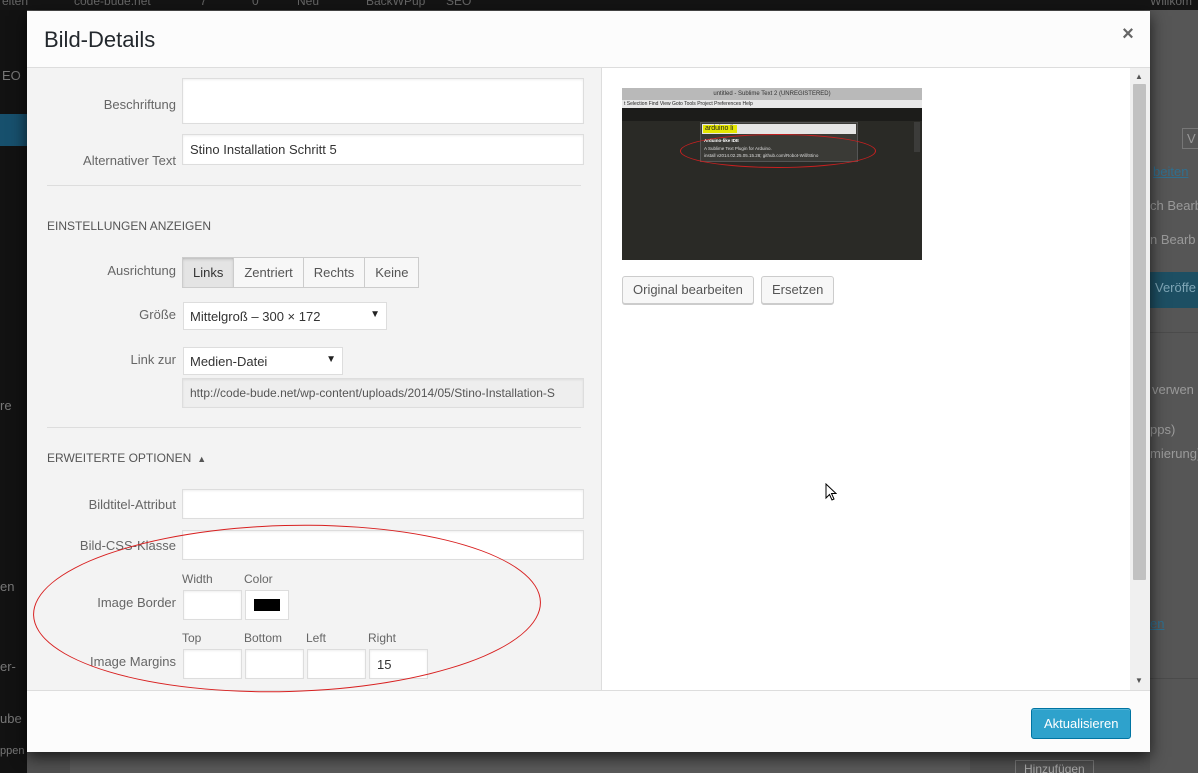 This screenshot has height=773, width=1198. Describe the element at coordinates (688, 290) in the screenshot. I see `edit-original-button: Original bearbeiten` at that location.